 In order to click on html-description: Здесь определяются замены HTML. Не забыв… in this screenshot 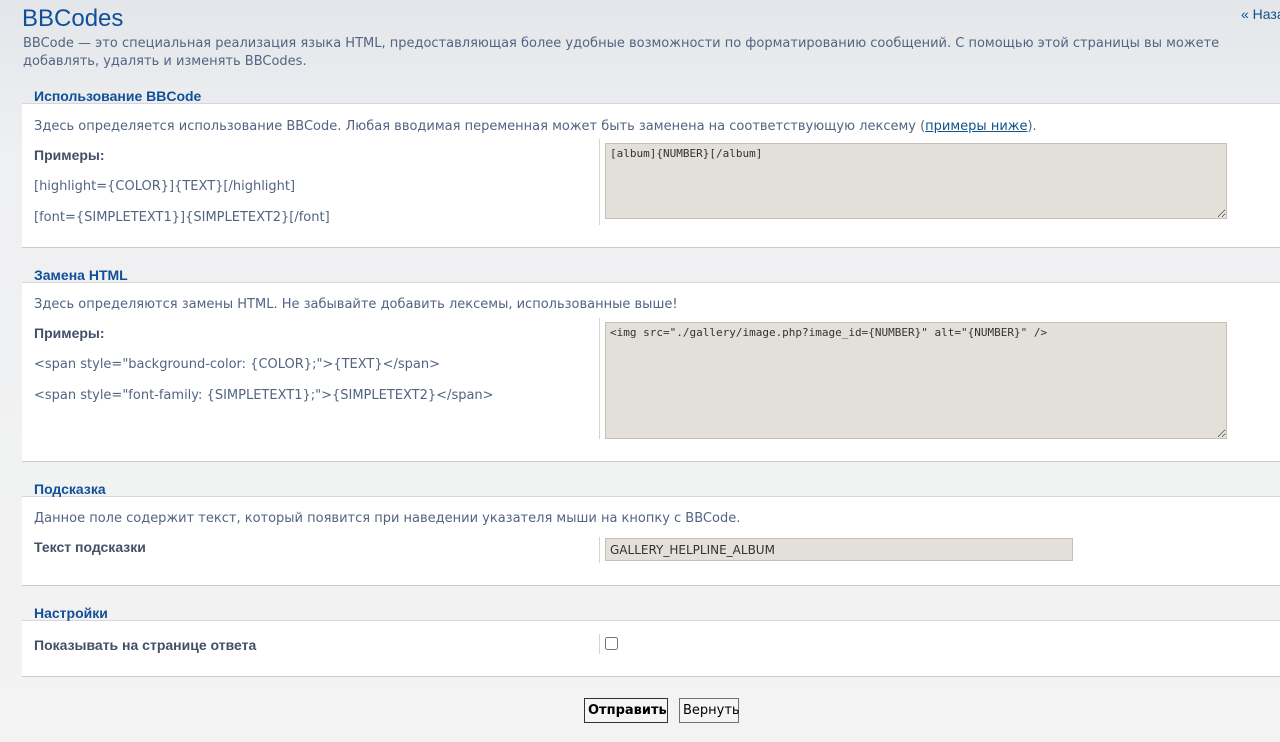, I will do `click(356, 304)`.